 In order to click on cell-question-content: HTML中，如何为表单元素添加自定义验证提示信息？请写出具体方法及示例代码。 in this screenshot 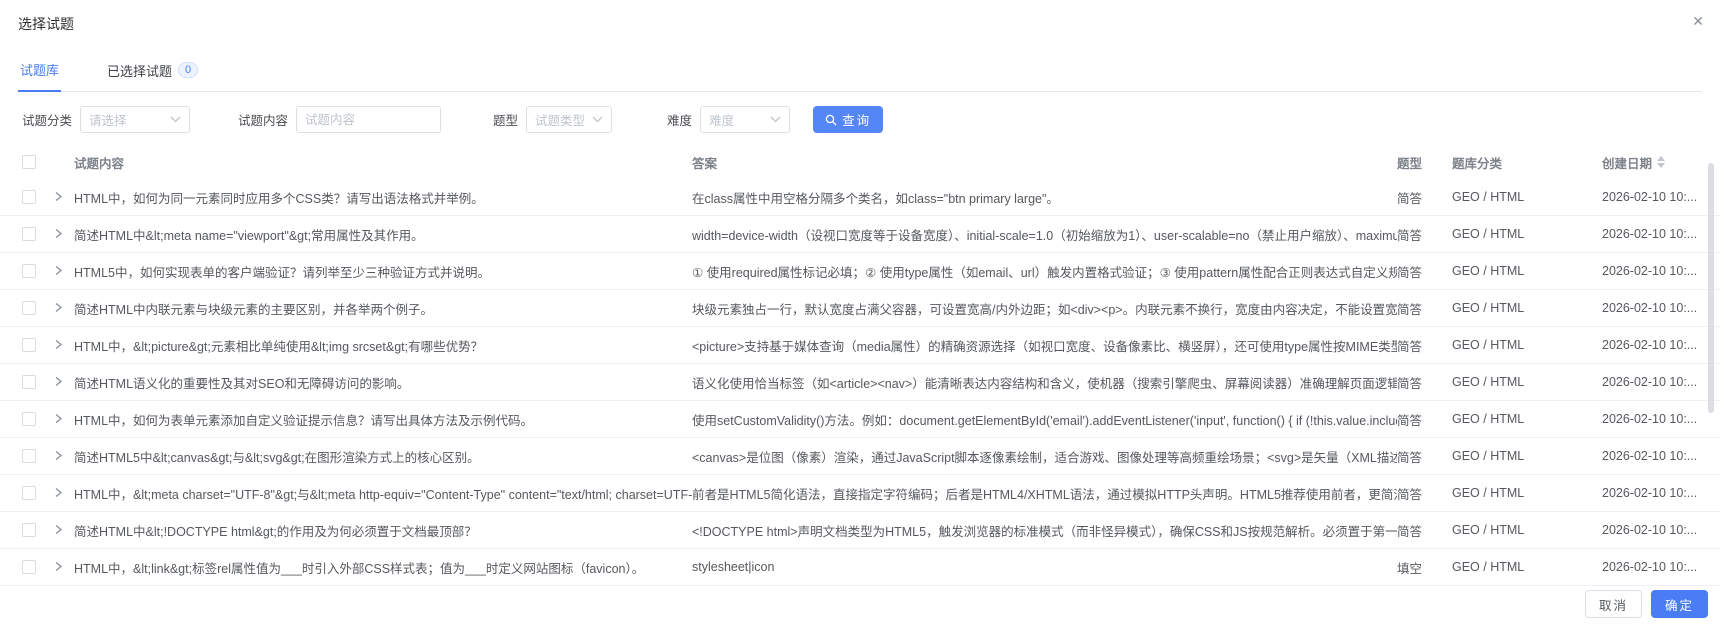, I will do `click(304, 420)`.